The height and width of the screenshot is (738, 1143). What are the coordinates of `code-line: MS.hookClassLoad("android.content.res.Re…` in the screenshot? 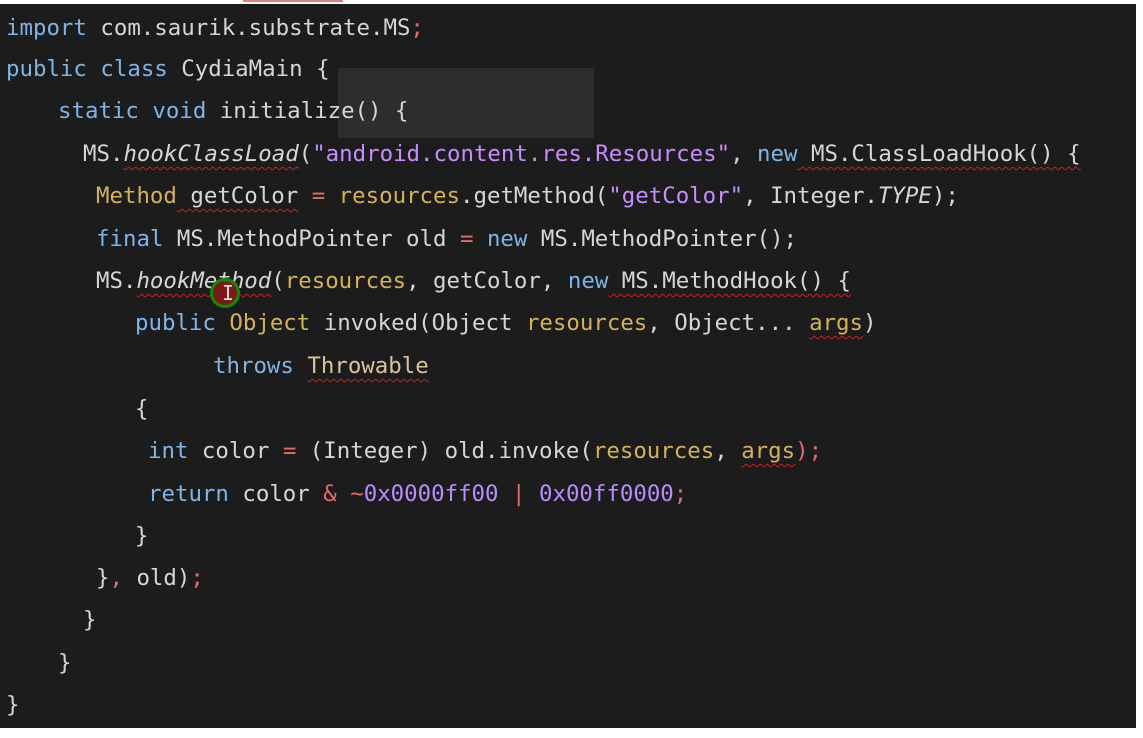 It's located at (582, 154).